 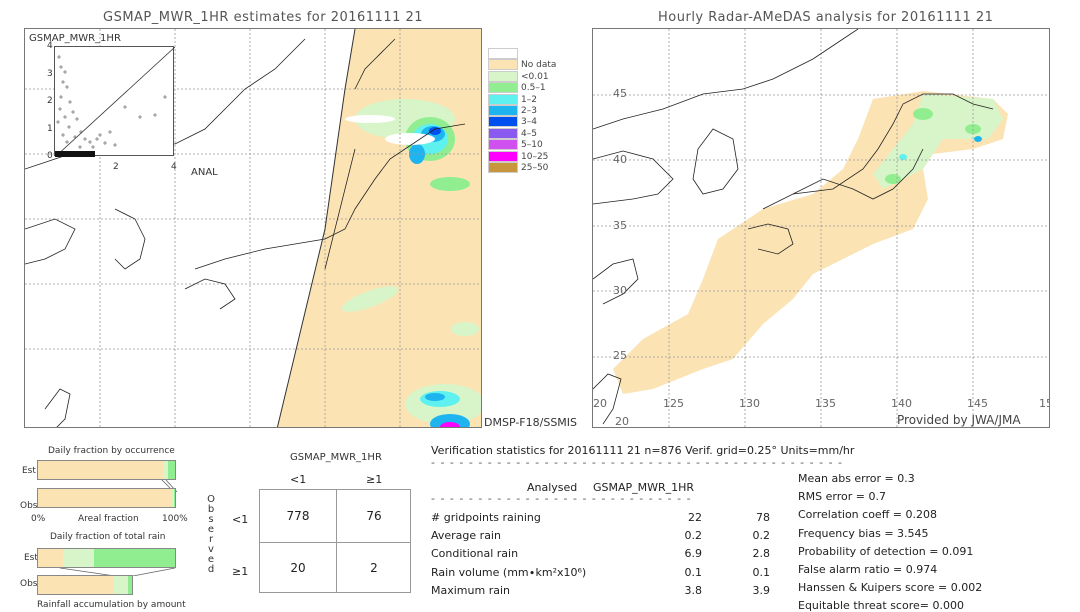 I want to click on observed-vertical-label: Observed, so click(x=211, y=535).